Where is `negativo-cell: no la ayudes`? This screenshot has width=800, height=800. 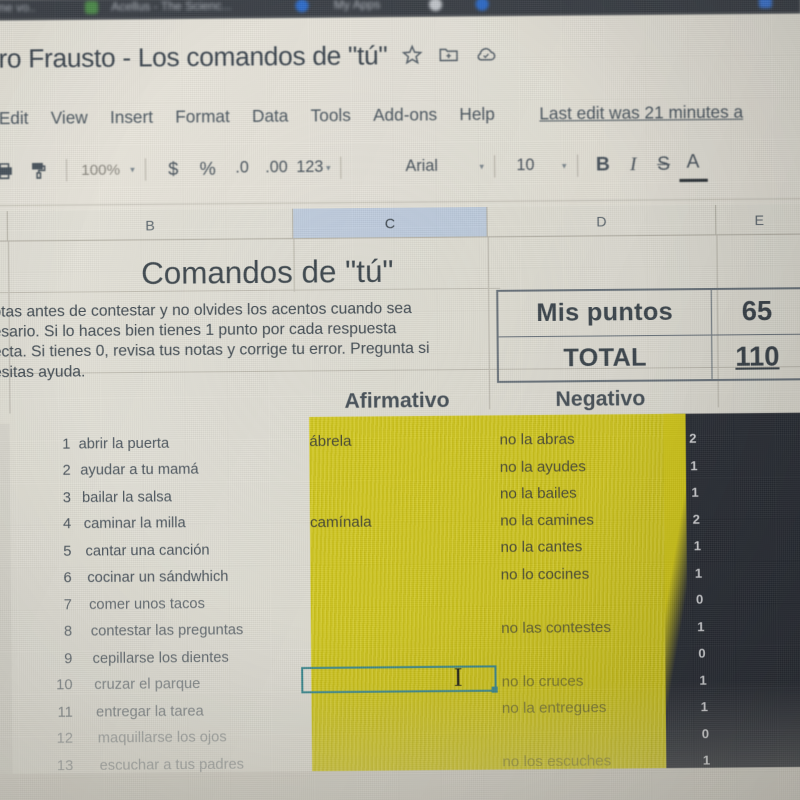 negativo-cell: no la ayudes is located at coordinates (591, 466).